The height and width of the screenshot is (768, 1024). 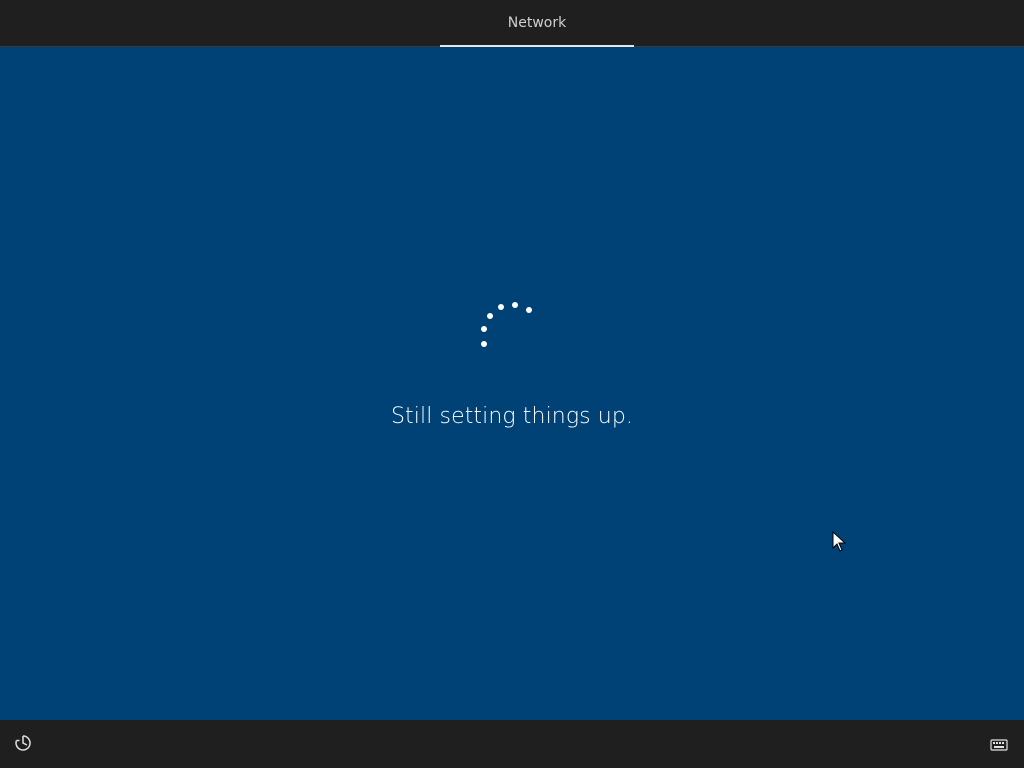 I want to click on keyboard-icon, so click(x=999, y=745).